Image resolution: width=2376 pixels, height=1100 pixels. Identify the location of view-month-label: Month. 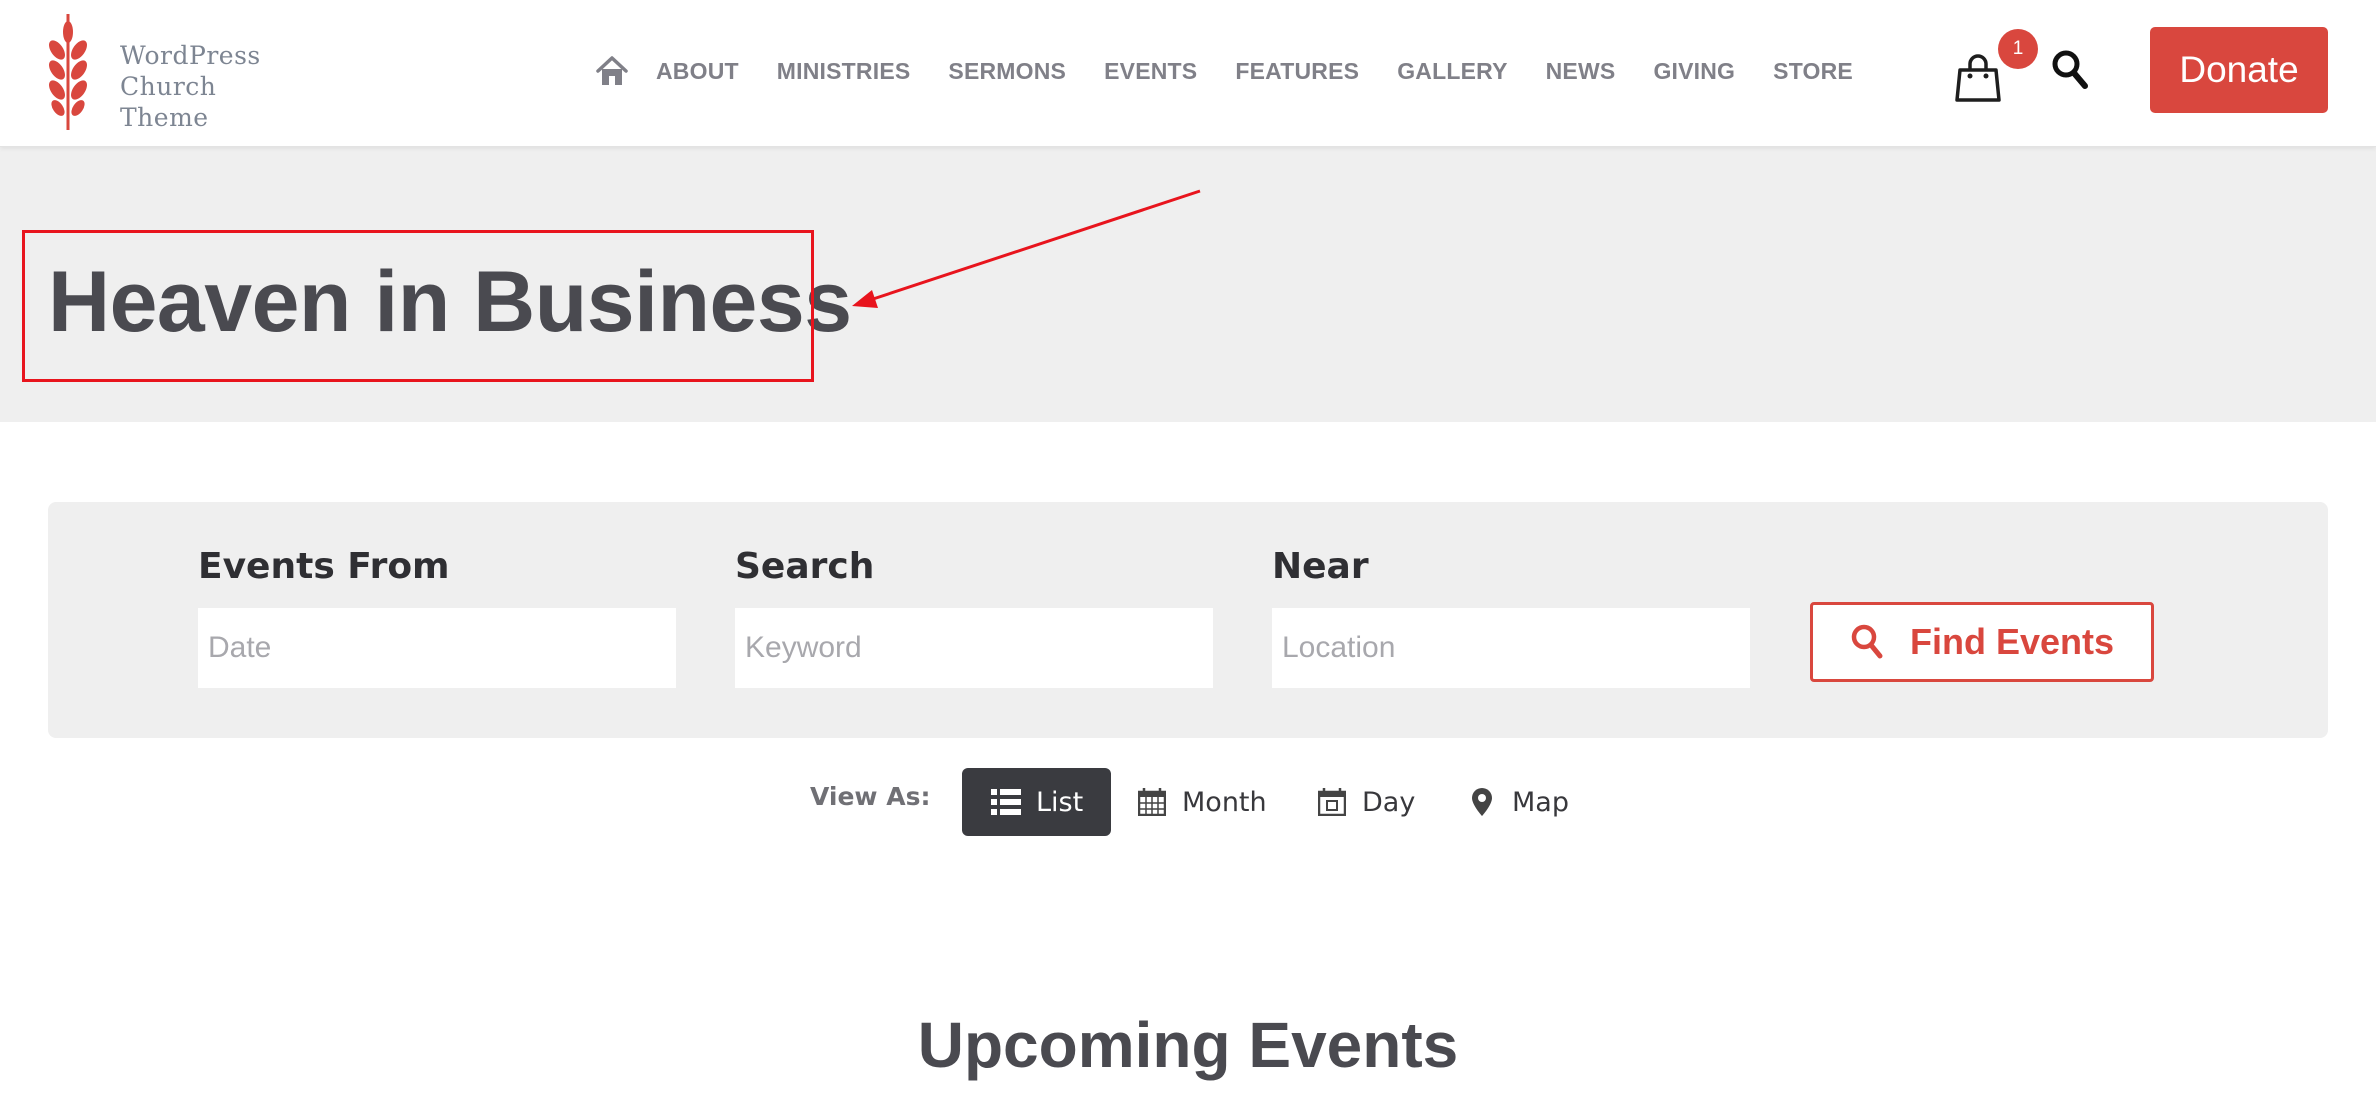
(1224, 802).